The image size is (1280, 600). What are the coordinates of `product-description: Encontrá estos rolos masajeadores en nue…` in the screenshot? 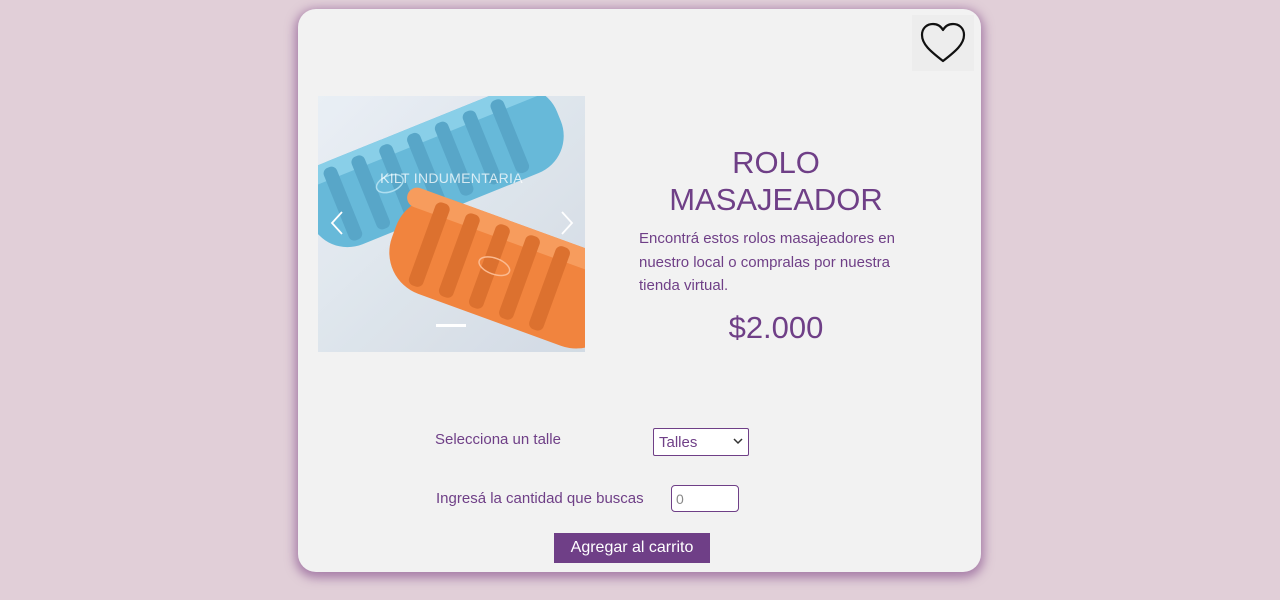 It's located at (767, 262).